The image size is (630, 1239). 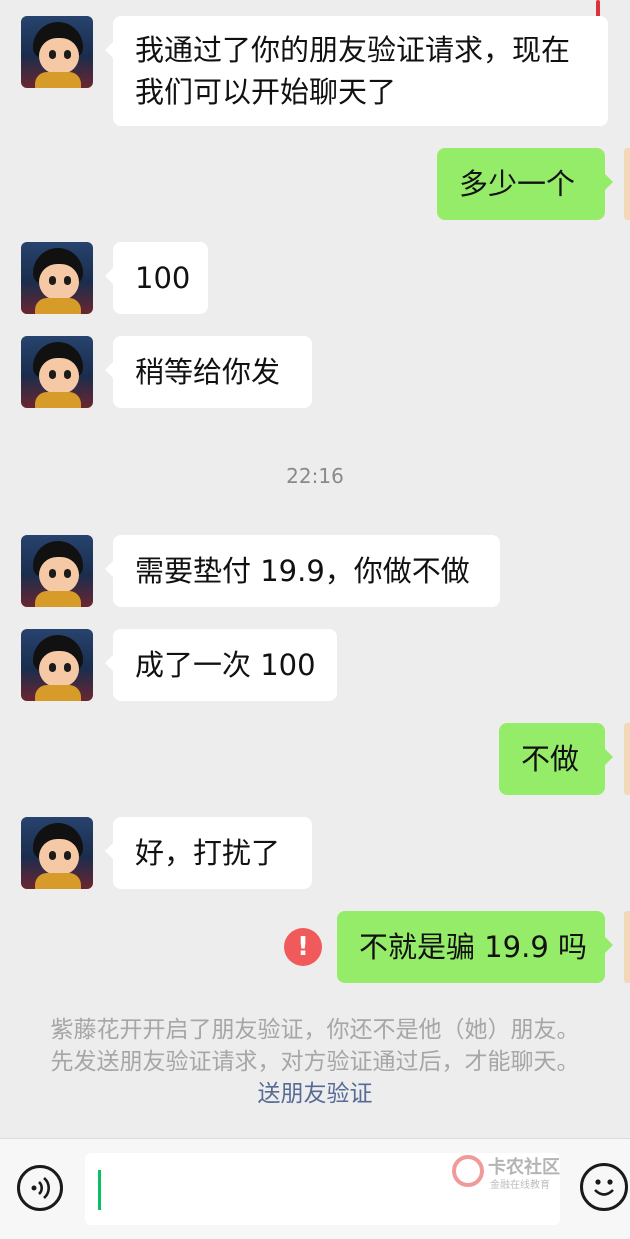 I want to click on watermark-subtitle: 金融在线教育, so click(x=520, y=1185).